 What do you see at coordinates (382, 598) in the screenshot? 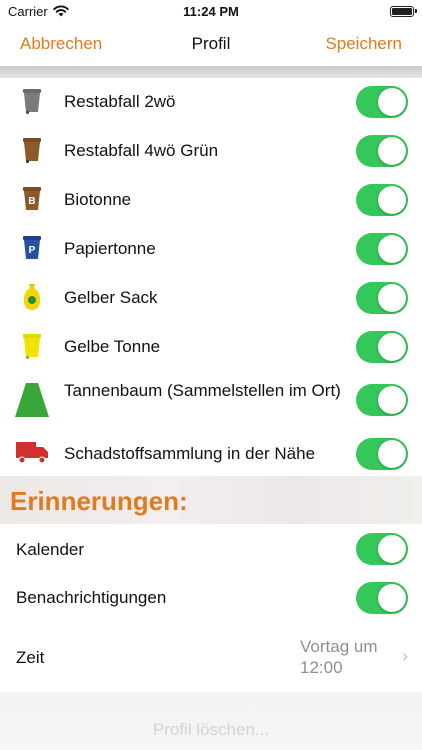
I see `toggle-notifications` at bounding box center [382, 598].